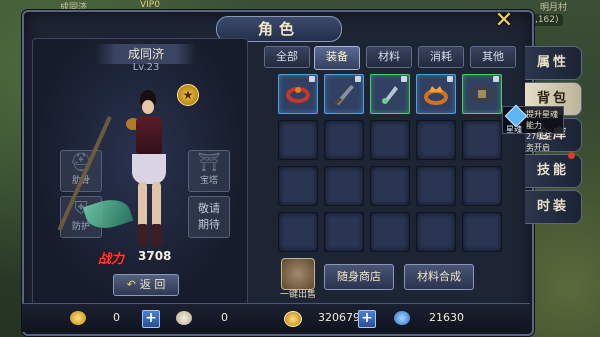  What do you see at coordinates (553, 63) in the screenshot?
I see `side-tab-attributes: 属性` at bounding box center [553, 63].